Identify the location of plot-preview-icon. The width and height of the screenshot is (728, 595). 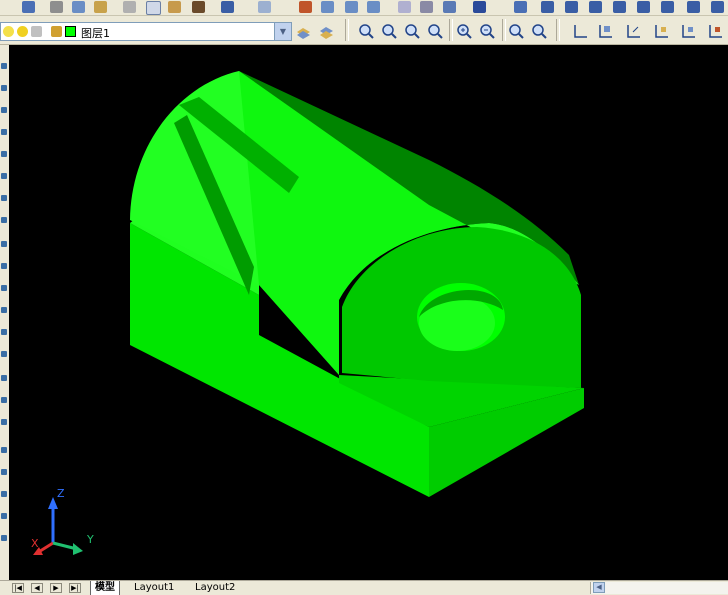
(78, 7).